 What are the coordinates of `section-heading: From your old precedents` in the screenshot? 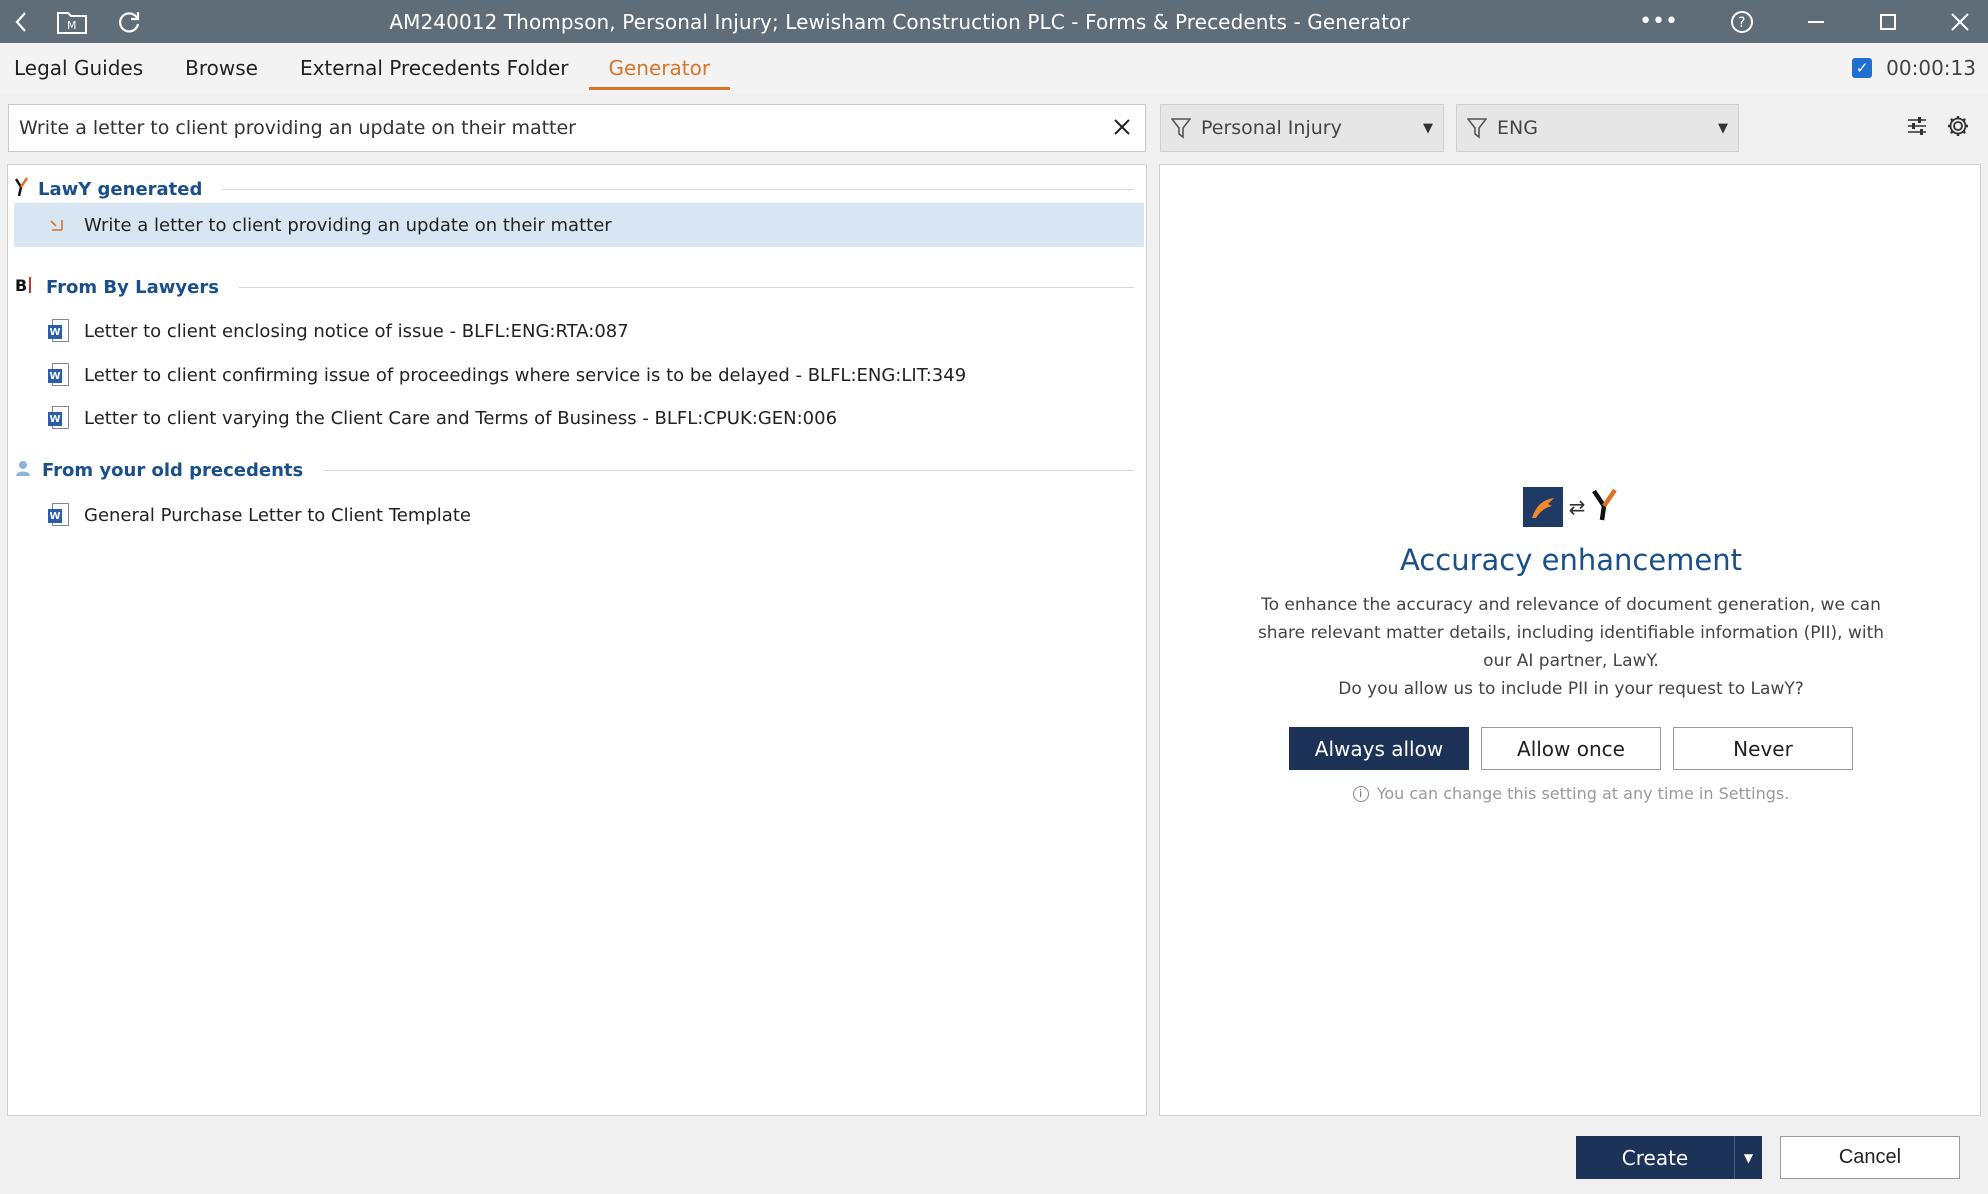 It's located at (173, 470).